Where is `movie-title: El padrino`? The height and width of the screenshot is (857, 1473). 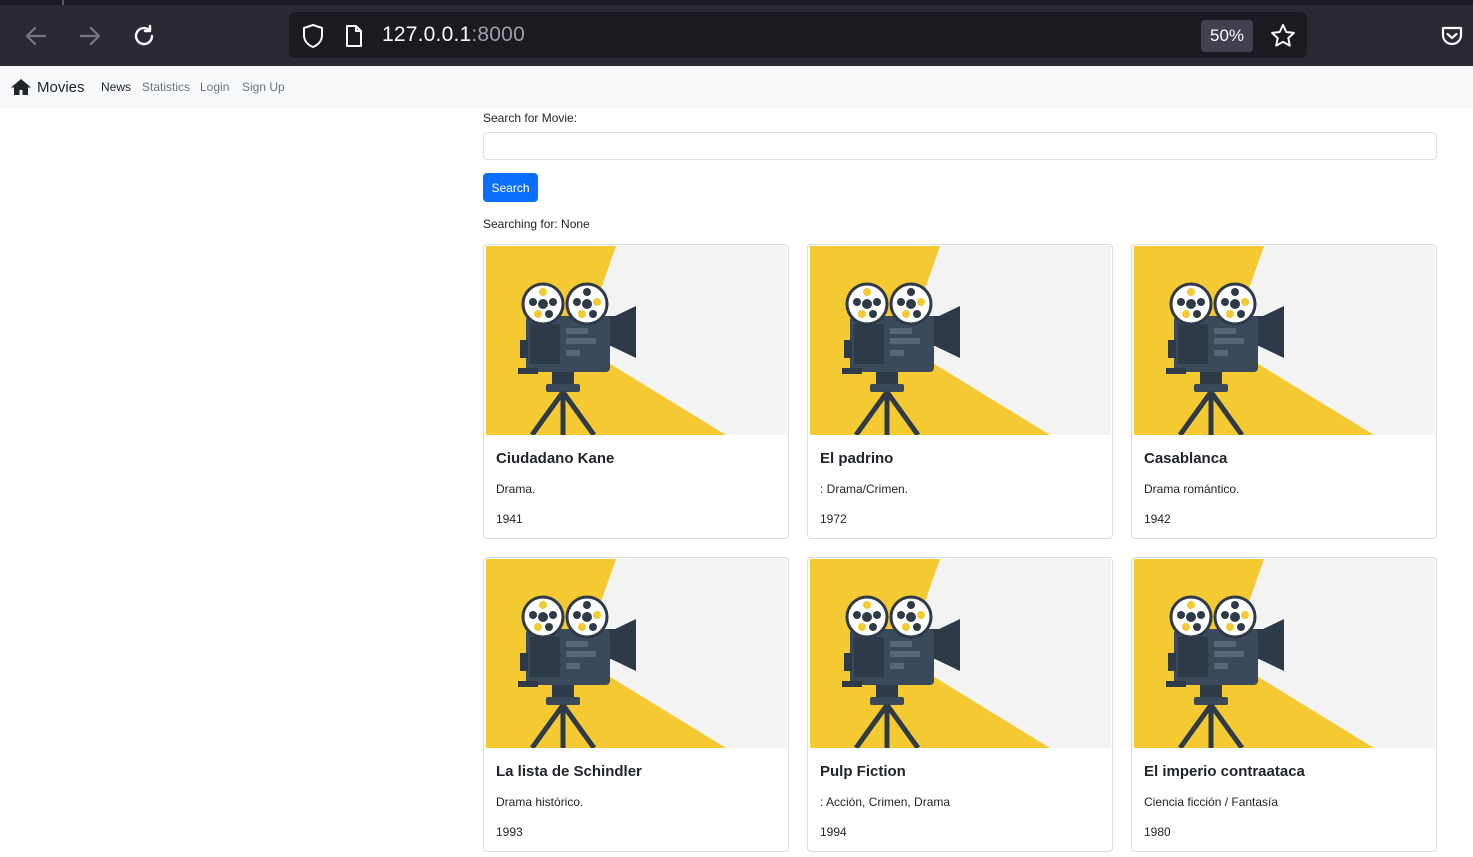
movie-title: El padrino is located at coordinates (857, 458).